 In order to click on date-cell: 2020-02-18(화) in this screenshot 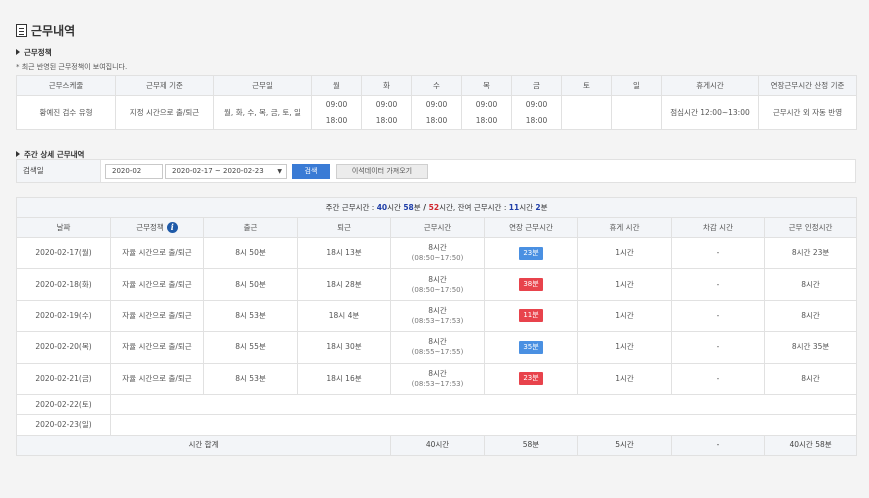, I will do `click(63, 284)`.